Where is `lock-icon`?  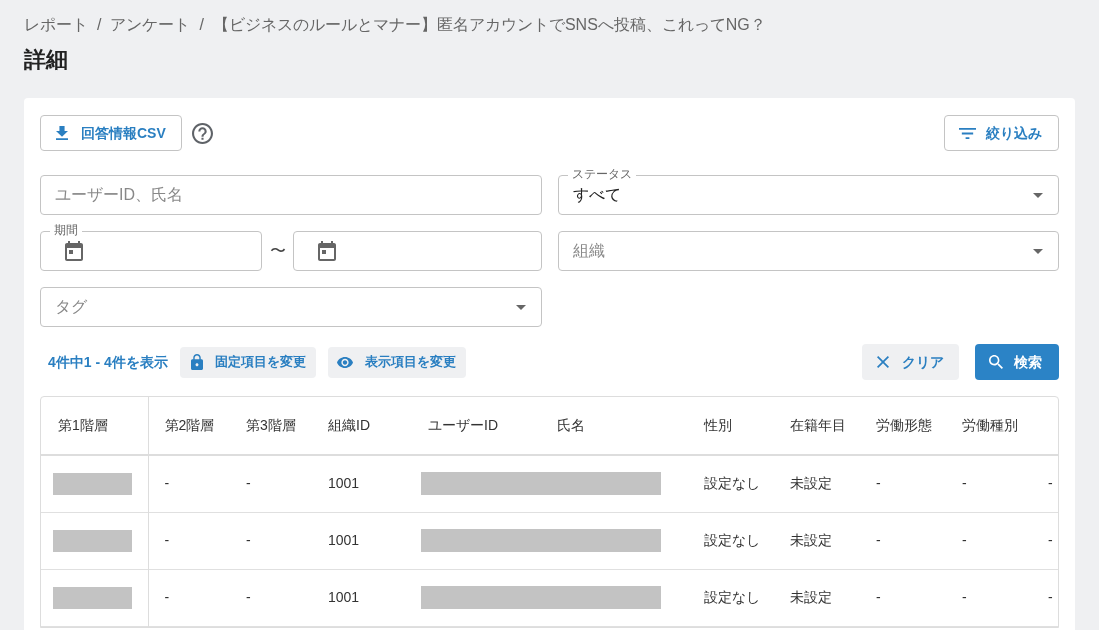 lock-icon is located at coordinates (196, 362).